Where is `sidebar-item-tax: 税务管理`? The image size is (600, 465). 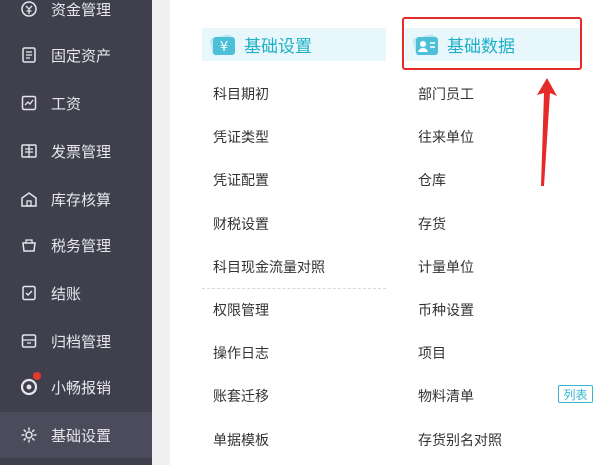
sidebar-item-tax: 税务管理 is located at coordinates (76, 245).